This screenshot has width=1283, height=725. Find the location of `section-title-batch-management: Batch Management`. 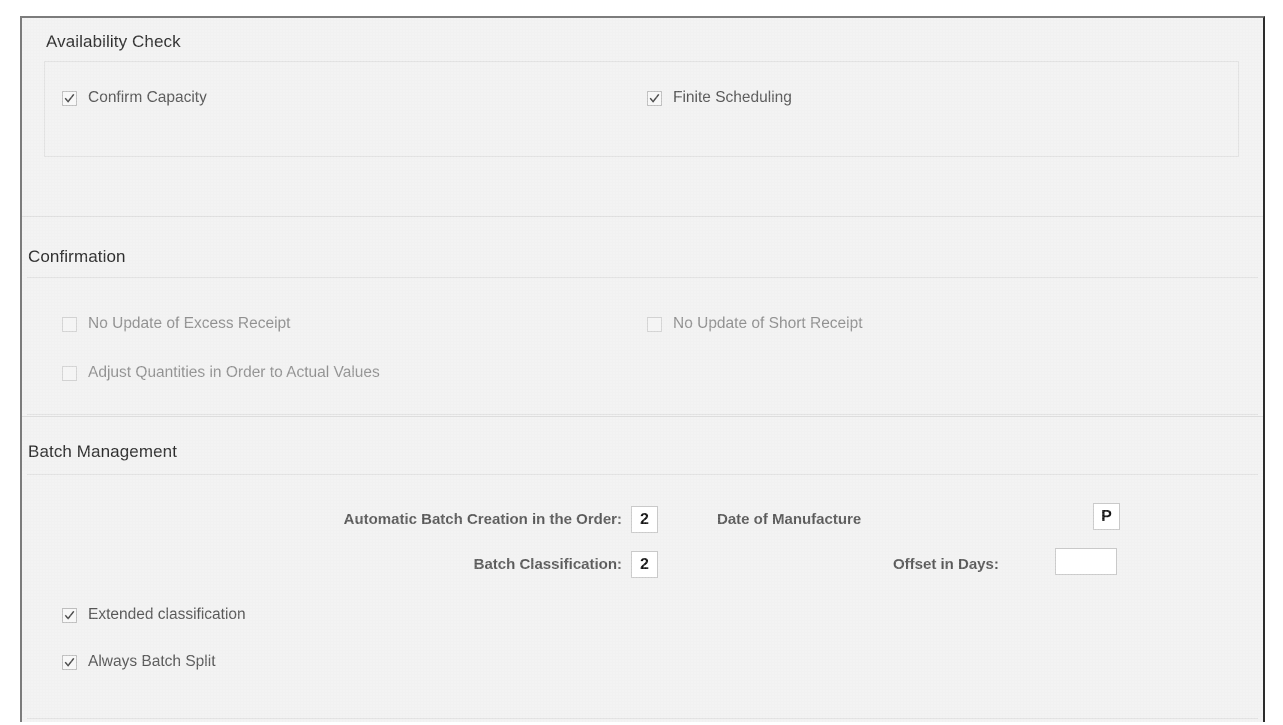

section-title-batch-management: Batch Management is located at coordinates (103, 451).